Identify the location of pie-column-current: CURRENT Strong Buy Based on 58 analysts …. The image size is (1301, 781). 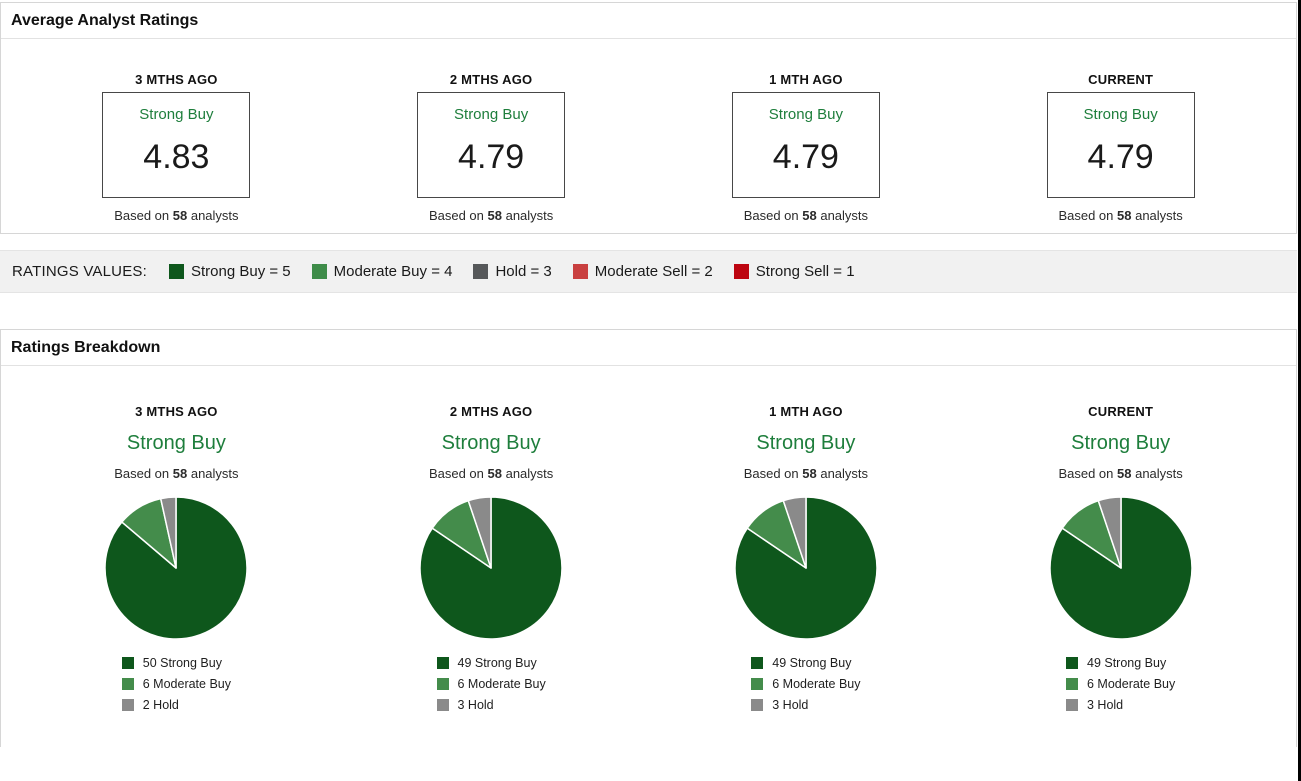
(1120, 542).